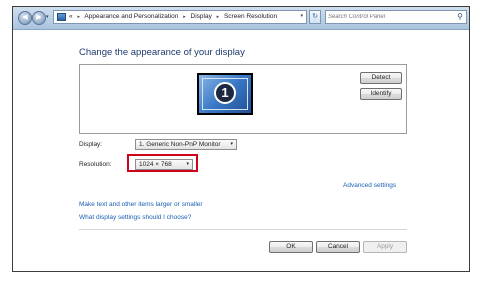 The height and width of the screenshot is (285, 483). What do you see at coordinates (381, 94) in the screenshot?
I see `identify-button: Identify` at bounding box center [381, 94].